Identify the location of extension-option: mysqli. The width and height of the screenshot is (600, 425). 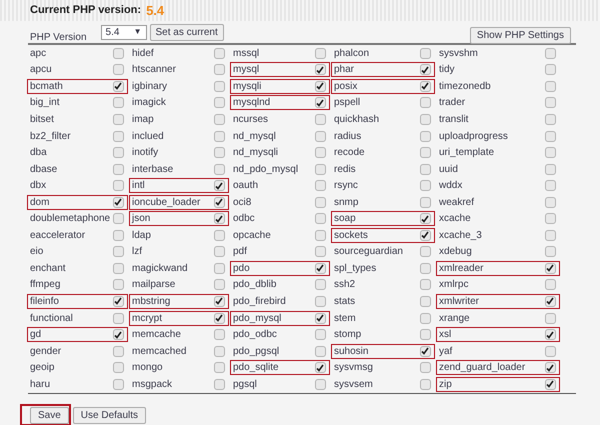
(280, 86).